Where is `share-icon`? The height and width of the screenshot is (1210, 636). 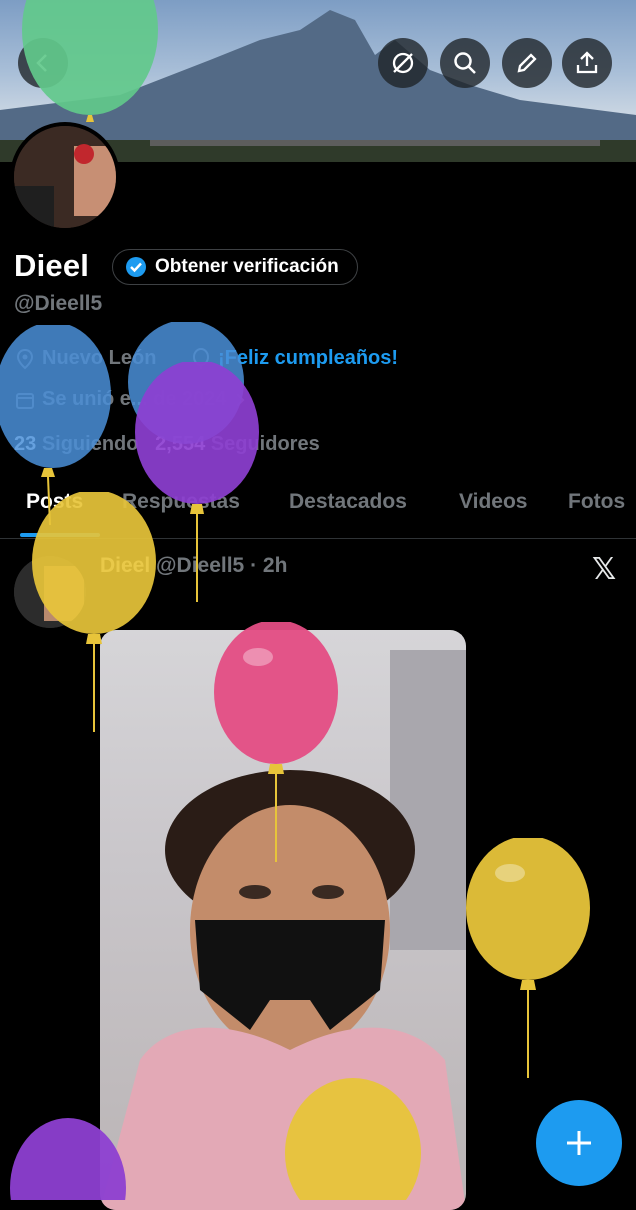 share-icon is located at coordinates (587, 62).